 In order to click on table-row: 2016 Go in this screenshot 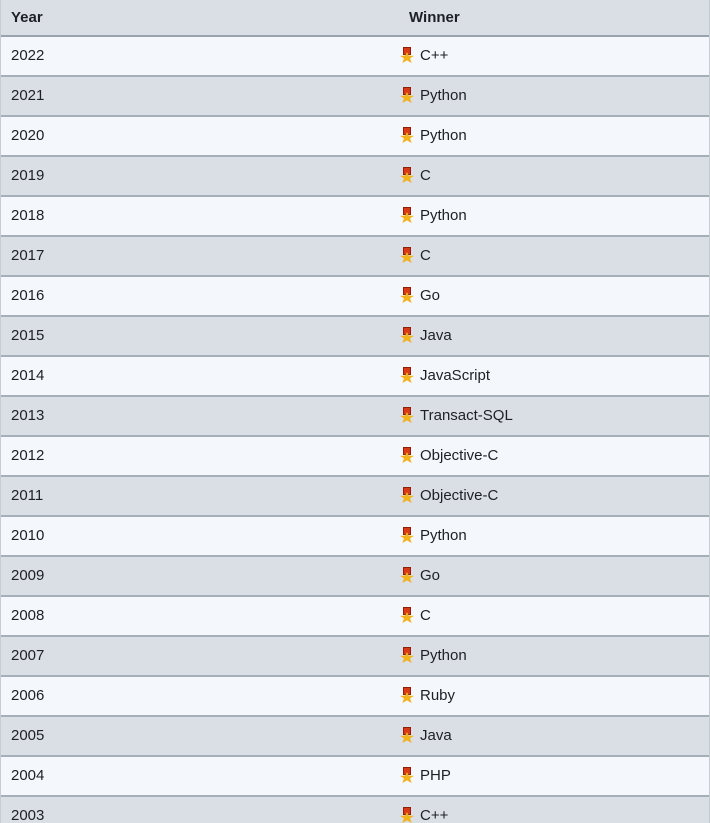, I will do `click(355, 296)`.